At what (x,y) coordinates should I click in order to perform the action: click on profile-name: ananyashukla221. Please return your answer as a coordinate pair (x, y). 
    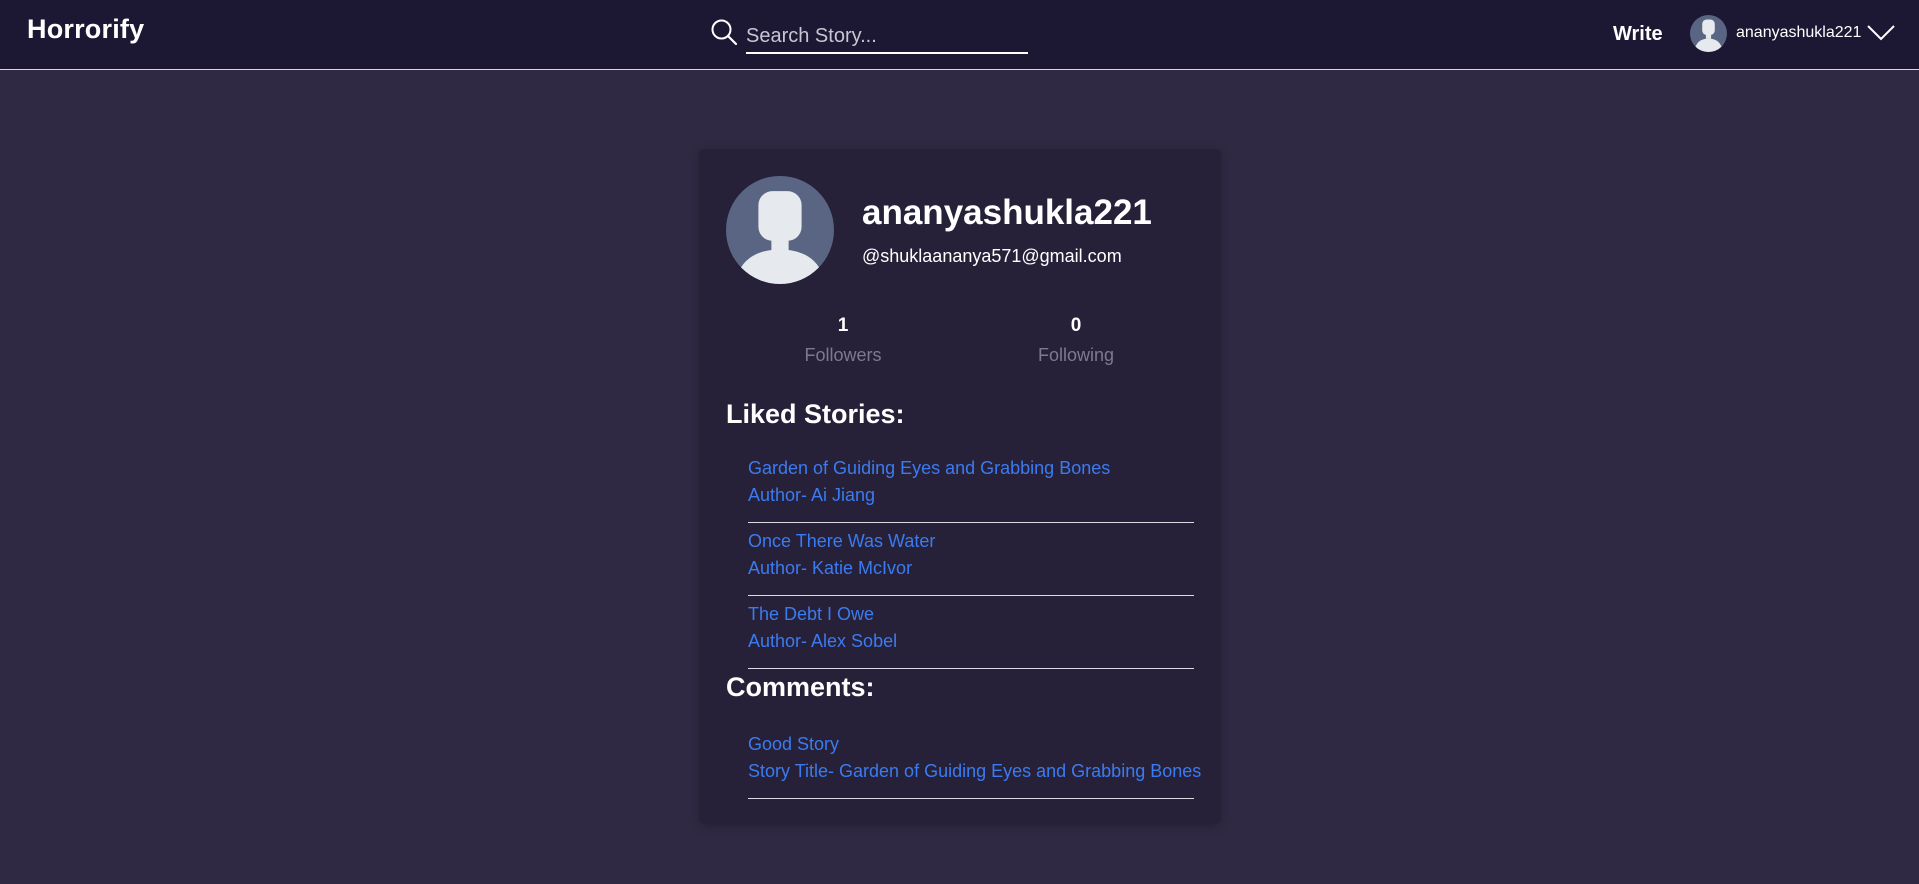
    Looking at the image, I should click on (1007, 212).